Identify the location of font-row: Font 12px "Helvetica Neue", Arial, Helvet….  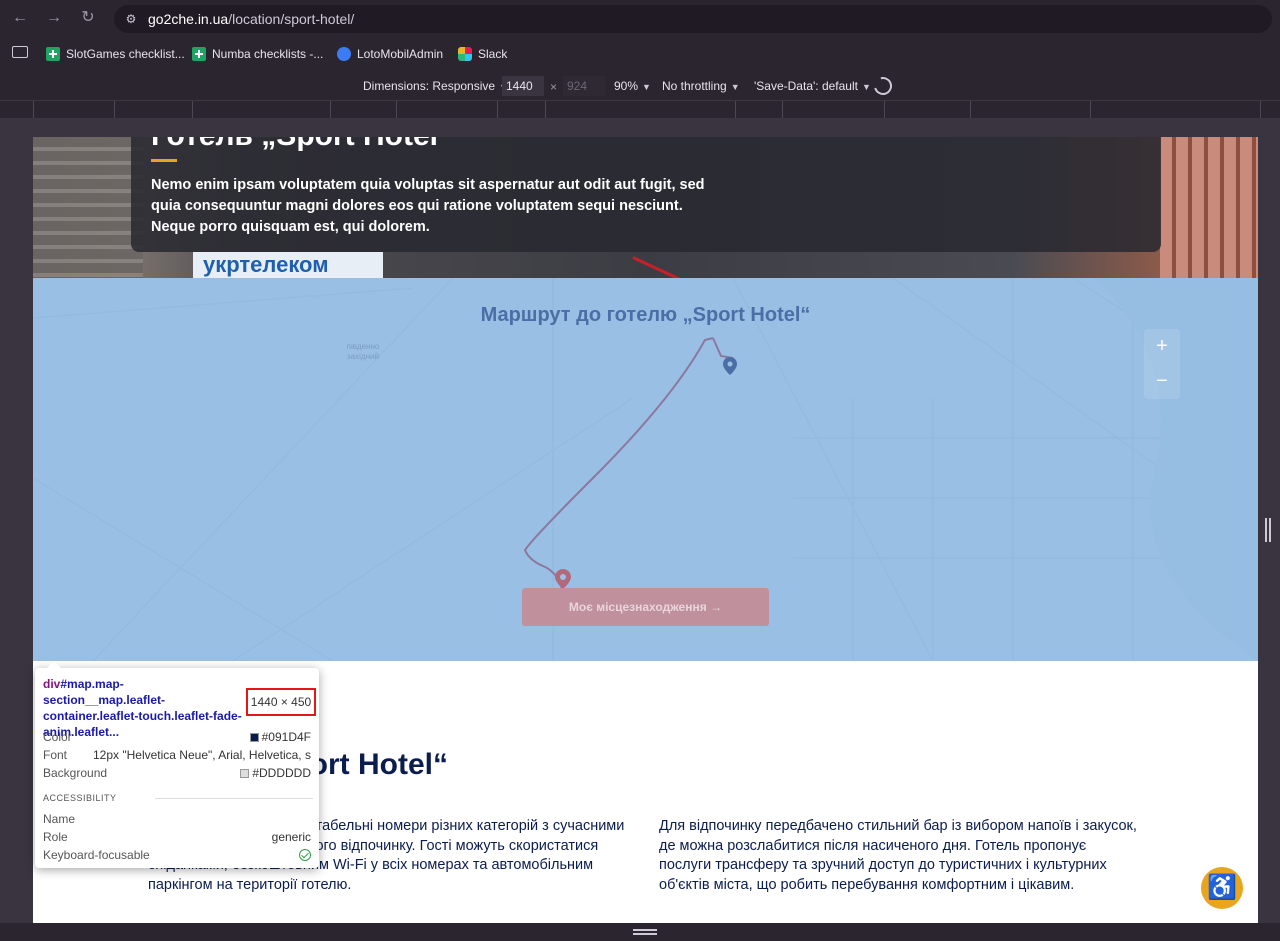
(177, 755).